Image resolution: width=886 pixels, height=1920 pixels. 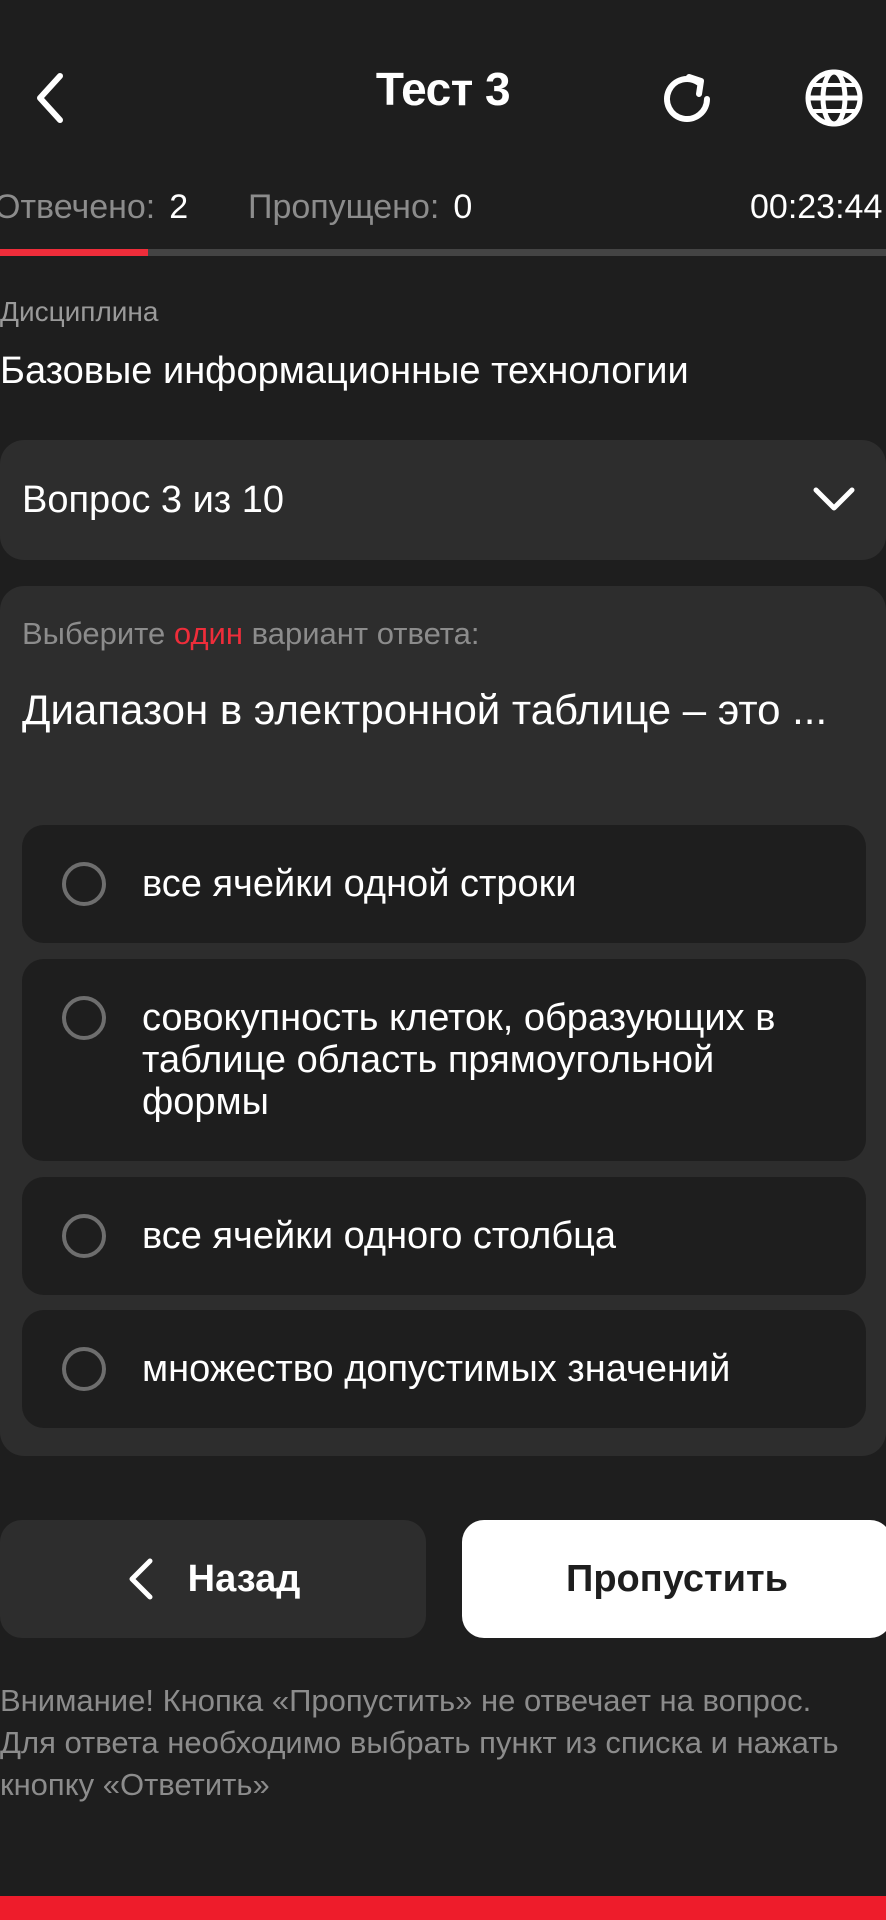 I want to click on language-button, so click(x=834, y=98).